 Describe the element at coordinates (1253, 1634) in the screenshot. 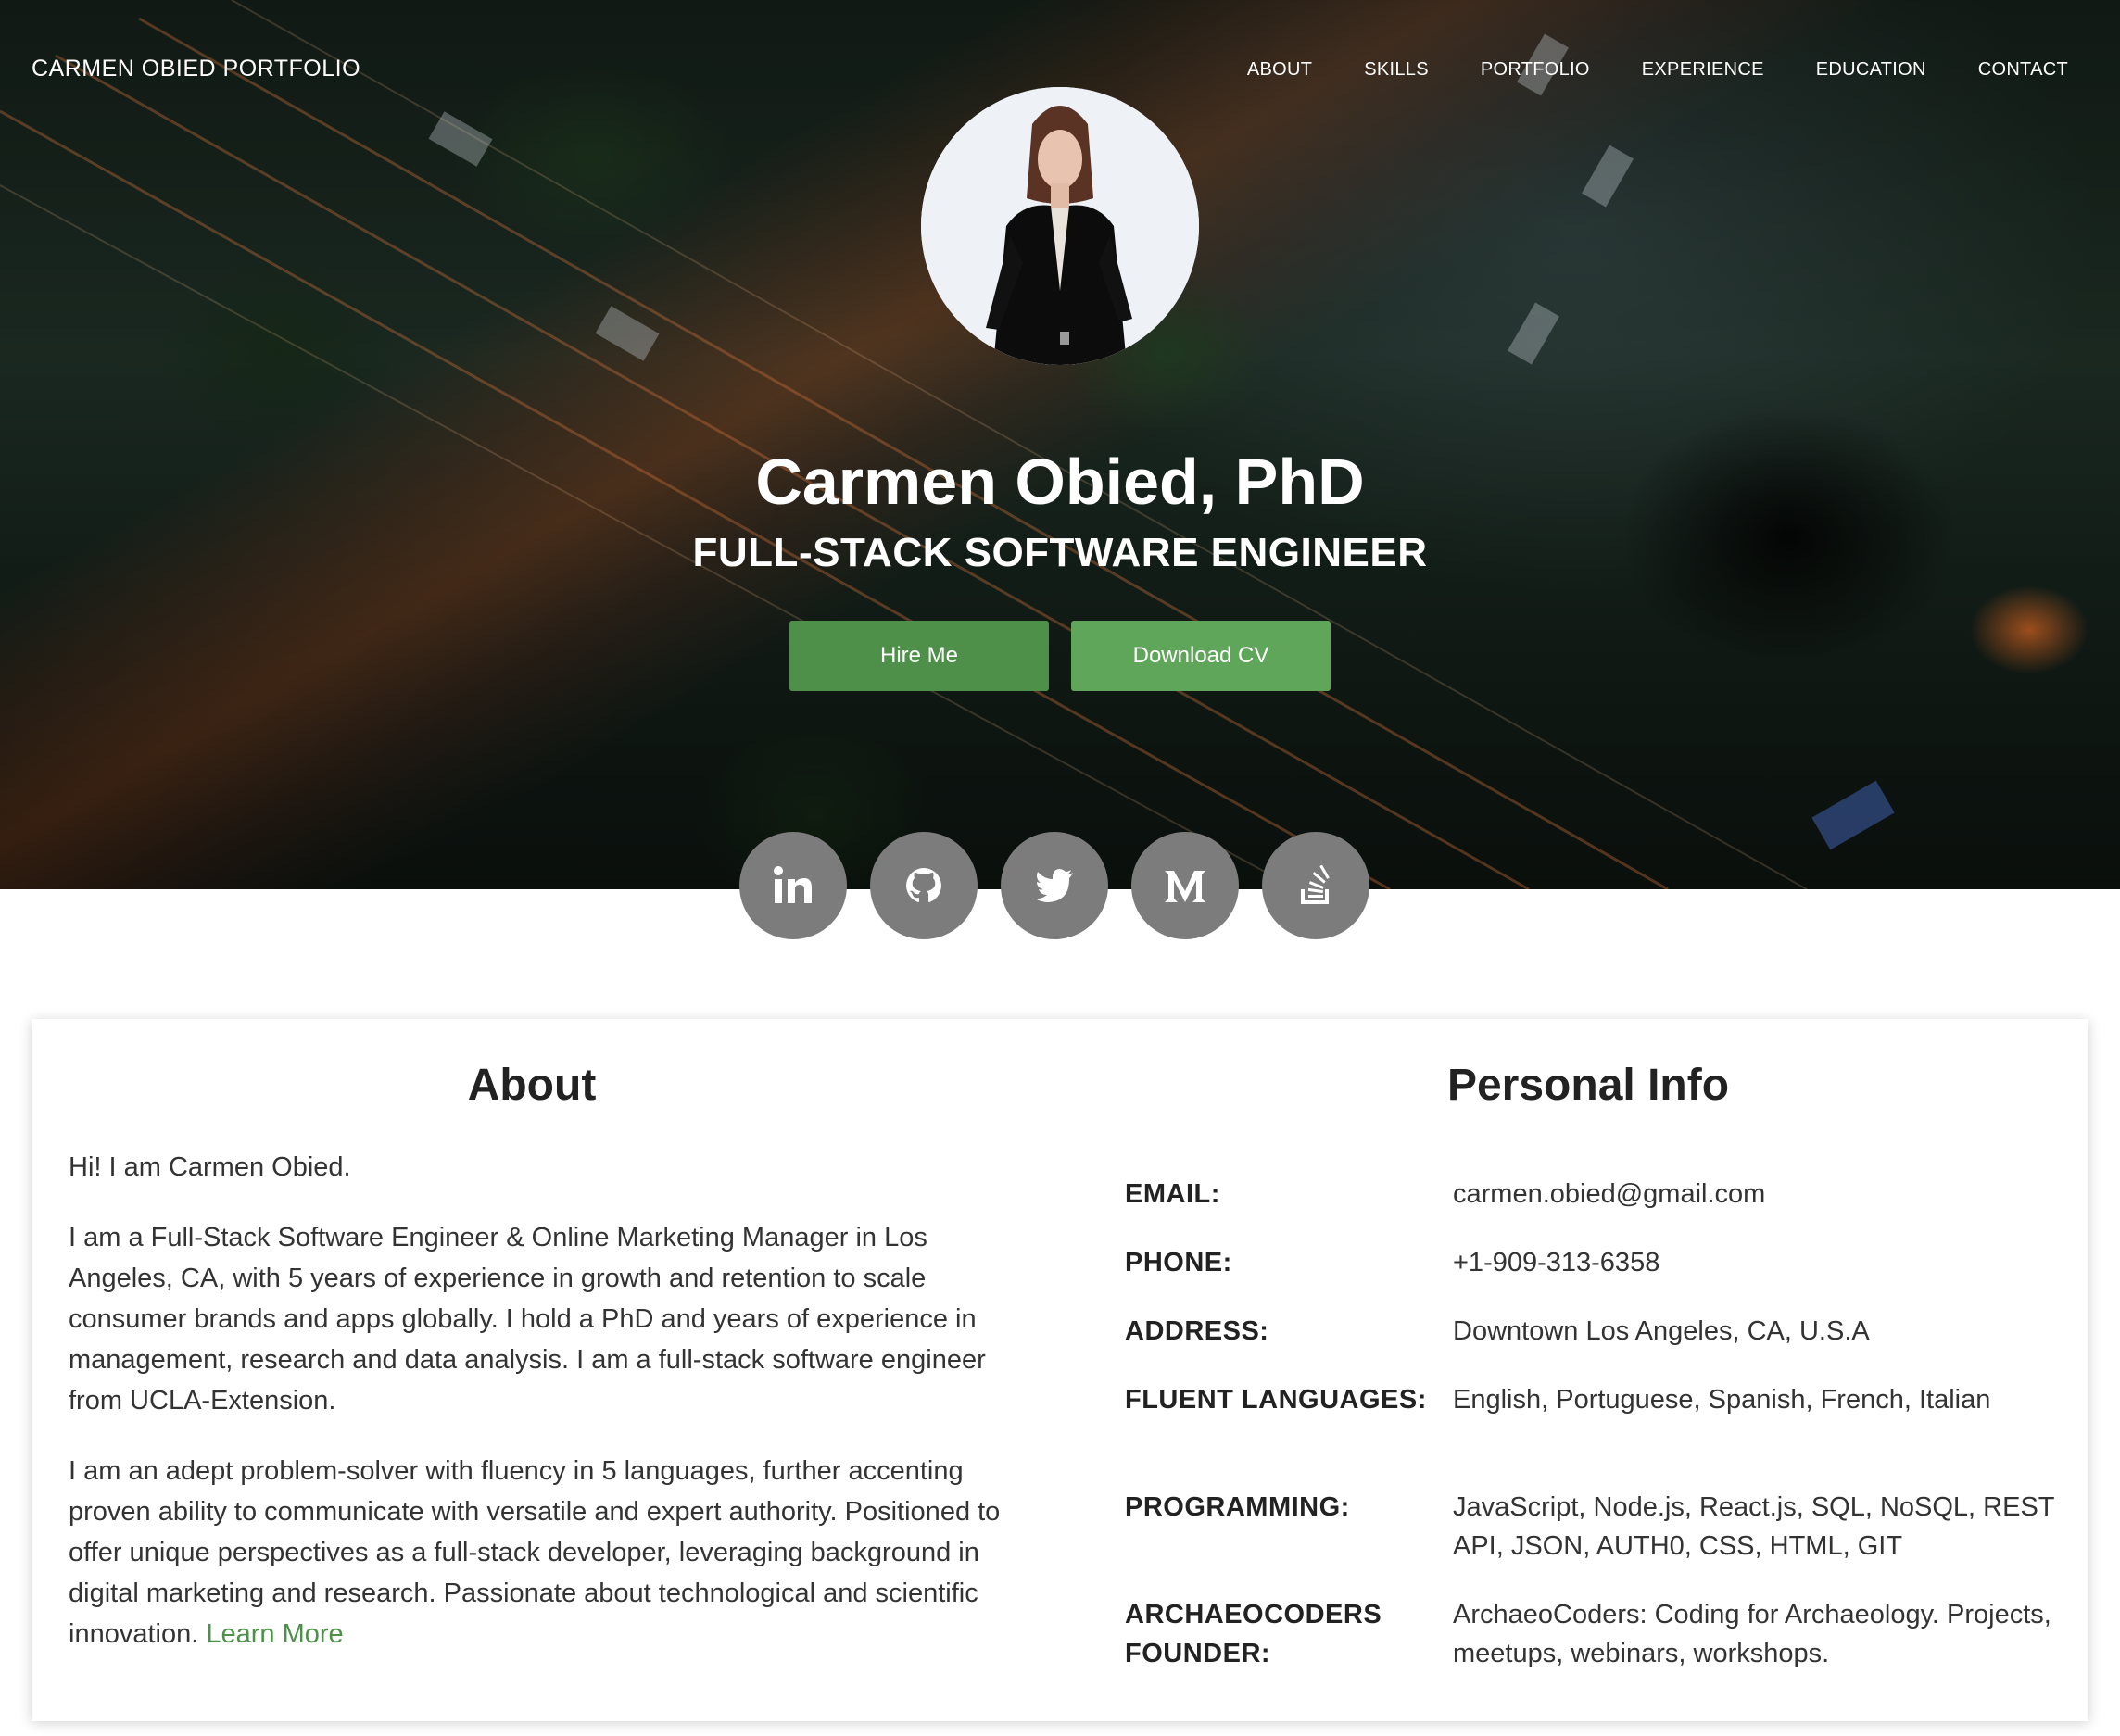

I see `info-label: ARCHAEOCODERS FOUNDER:` at that location.